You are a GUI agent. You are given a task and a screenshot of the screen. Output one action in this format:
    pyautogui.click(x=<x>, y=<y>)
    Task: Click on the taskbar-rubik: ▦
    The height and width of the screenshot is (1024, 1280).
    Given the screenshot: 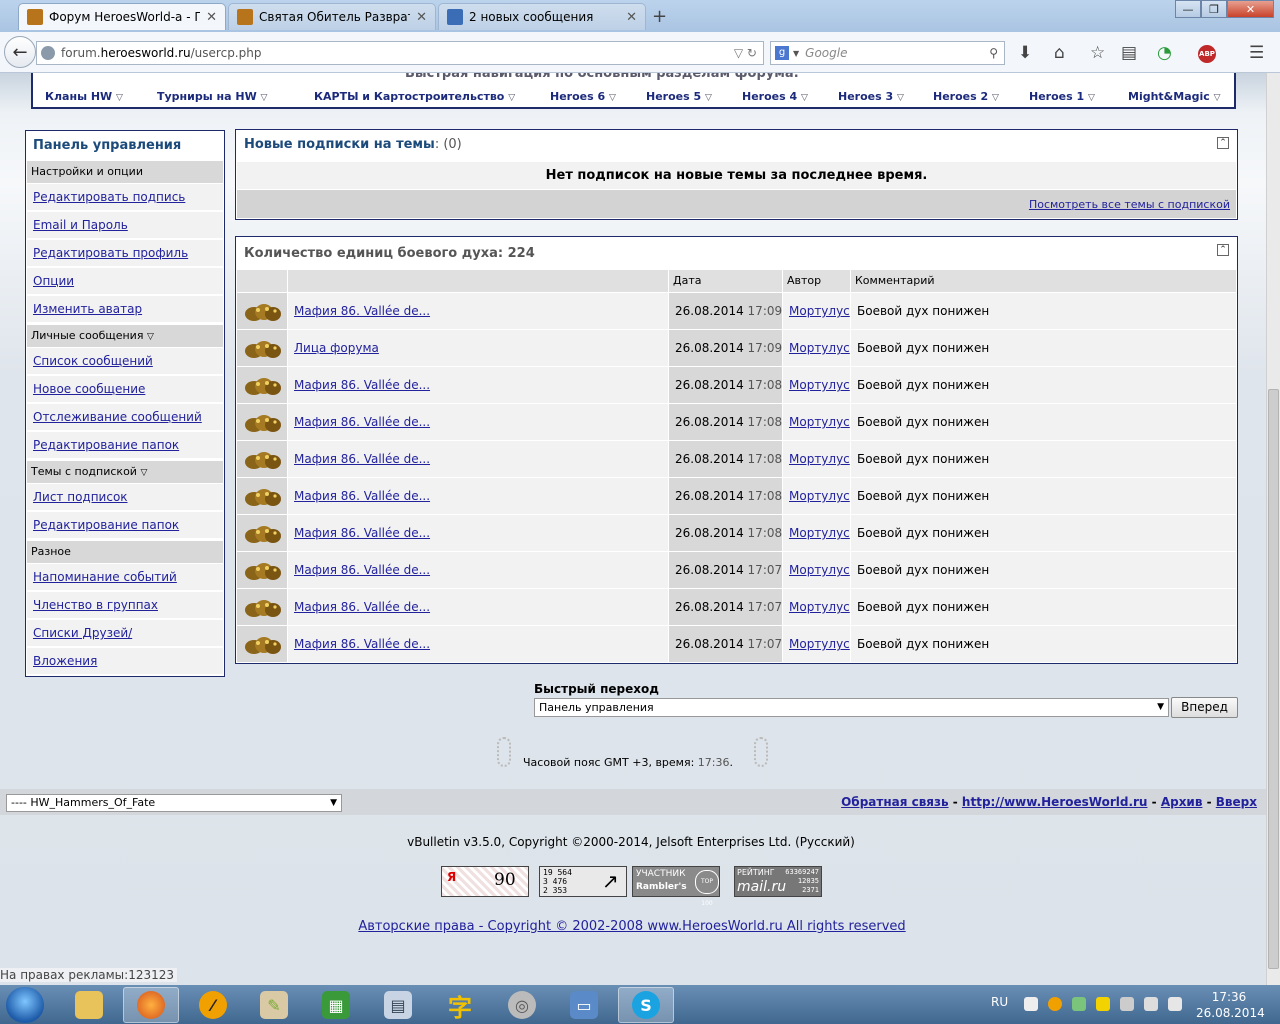 What is the action you would take?
    pyautogui.click(x=336, y=1005)
    